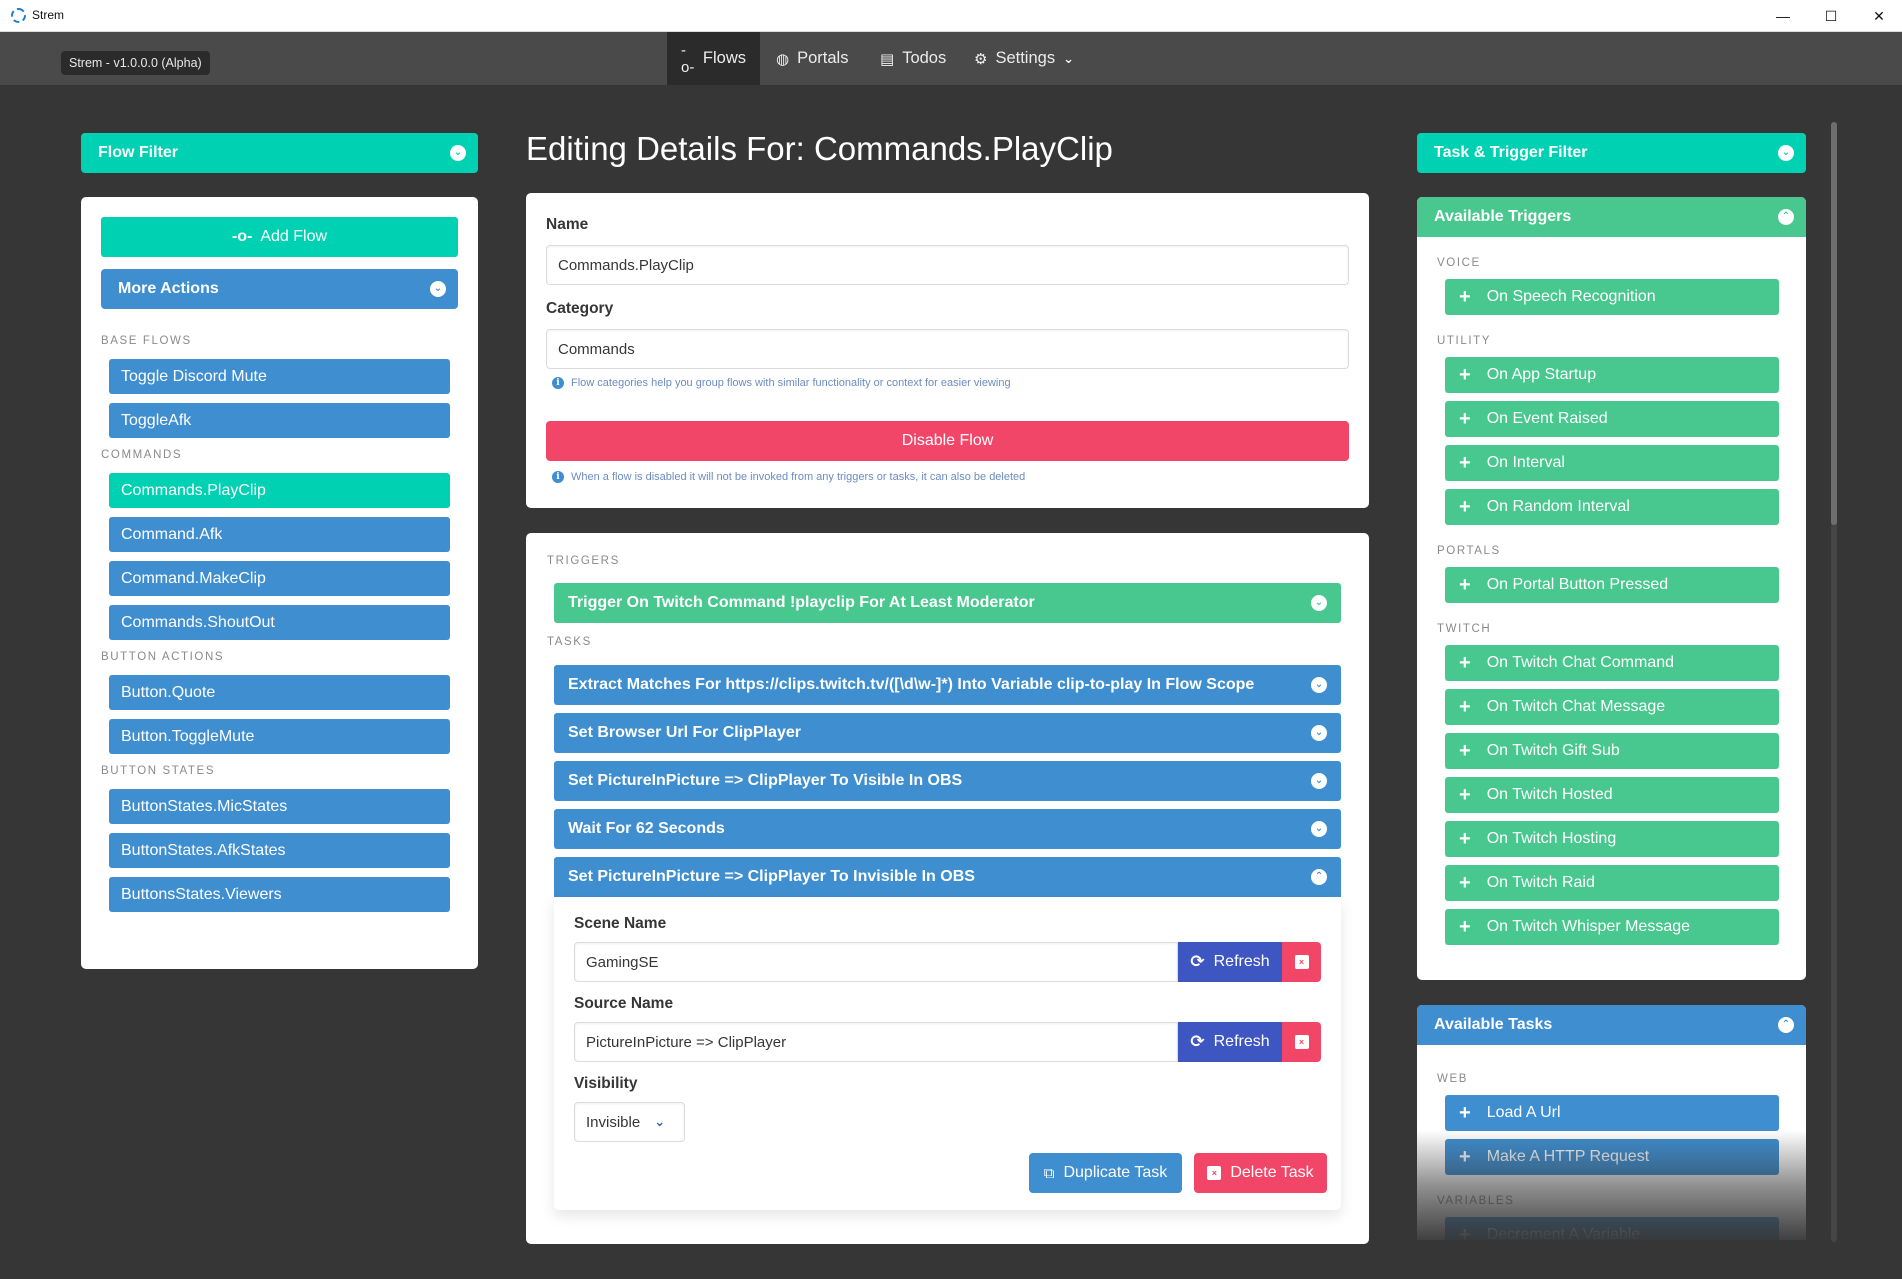 The width and height of the screenshot is (1902, 1279). I want to click on available-triggers-title: Available Triggers, so click(1503, 216).